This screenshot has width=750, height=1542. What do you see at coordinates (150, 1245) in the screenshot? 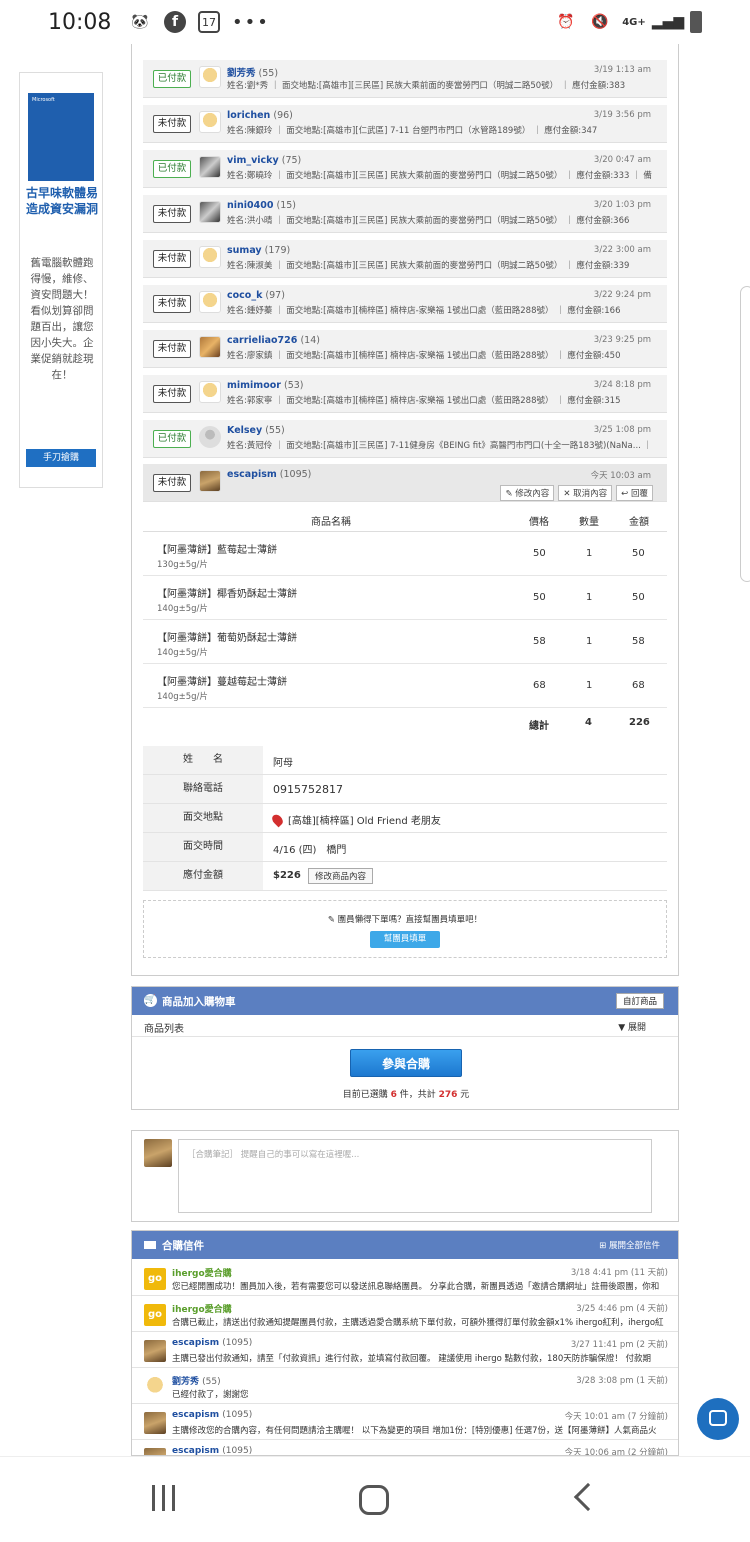
I see `mail-icon` at bounding box center [150, 1245].